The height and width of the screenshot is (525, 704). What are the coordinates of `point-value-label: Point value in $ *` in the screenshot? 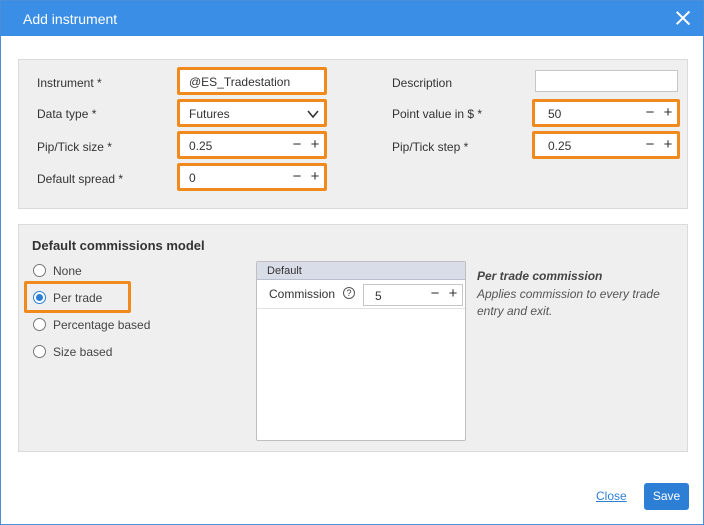 It's located at (437, 114).